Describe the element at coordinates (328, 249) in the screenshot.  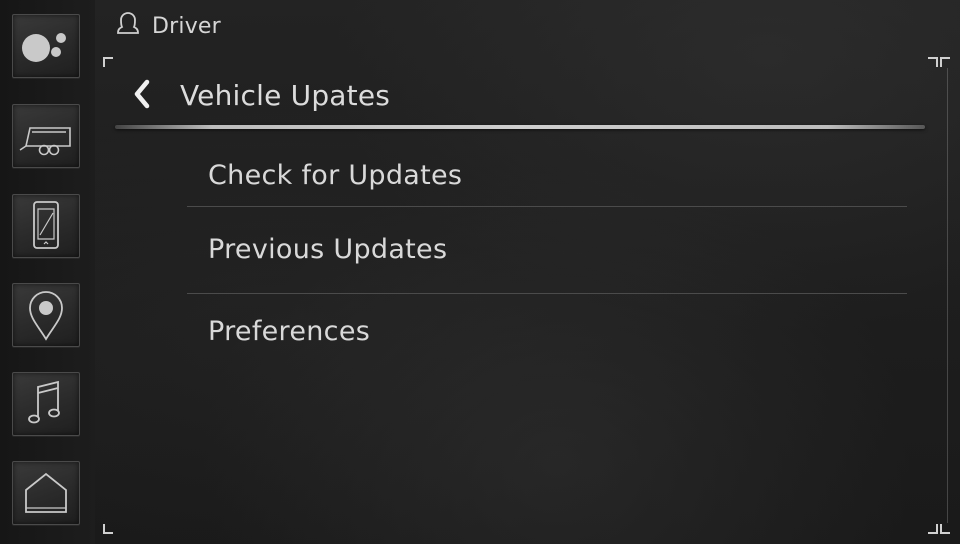
I see `menu-item-label: Previous Updates` at that location.